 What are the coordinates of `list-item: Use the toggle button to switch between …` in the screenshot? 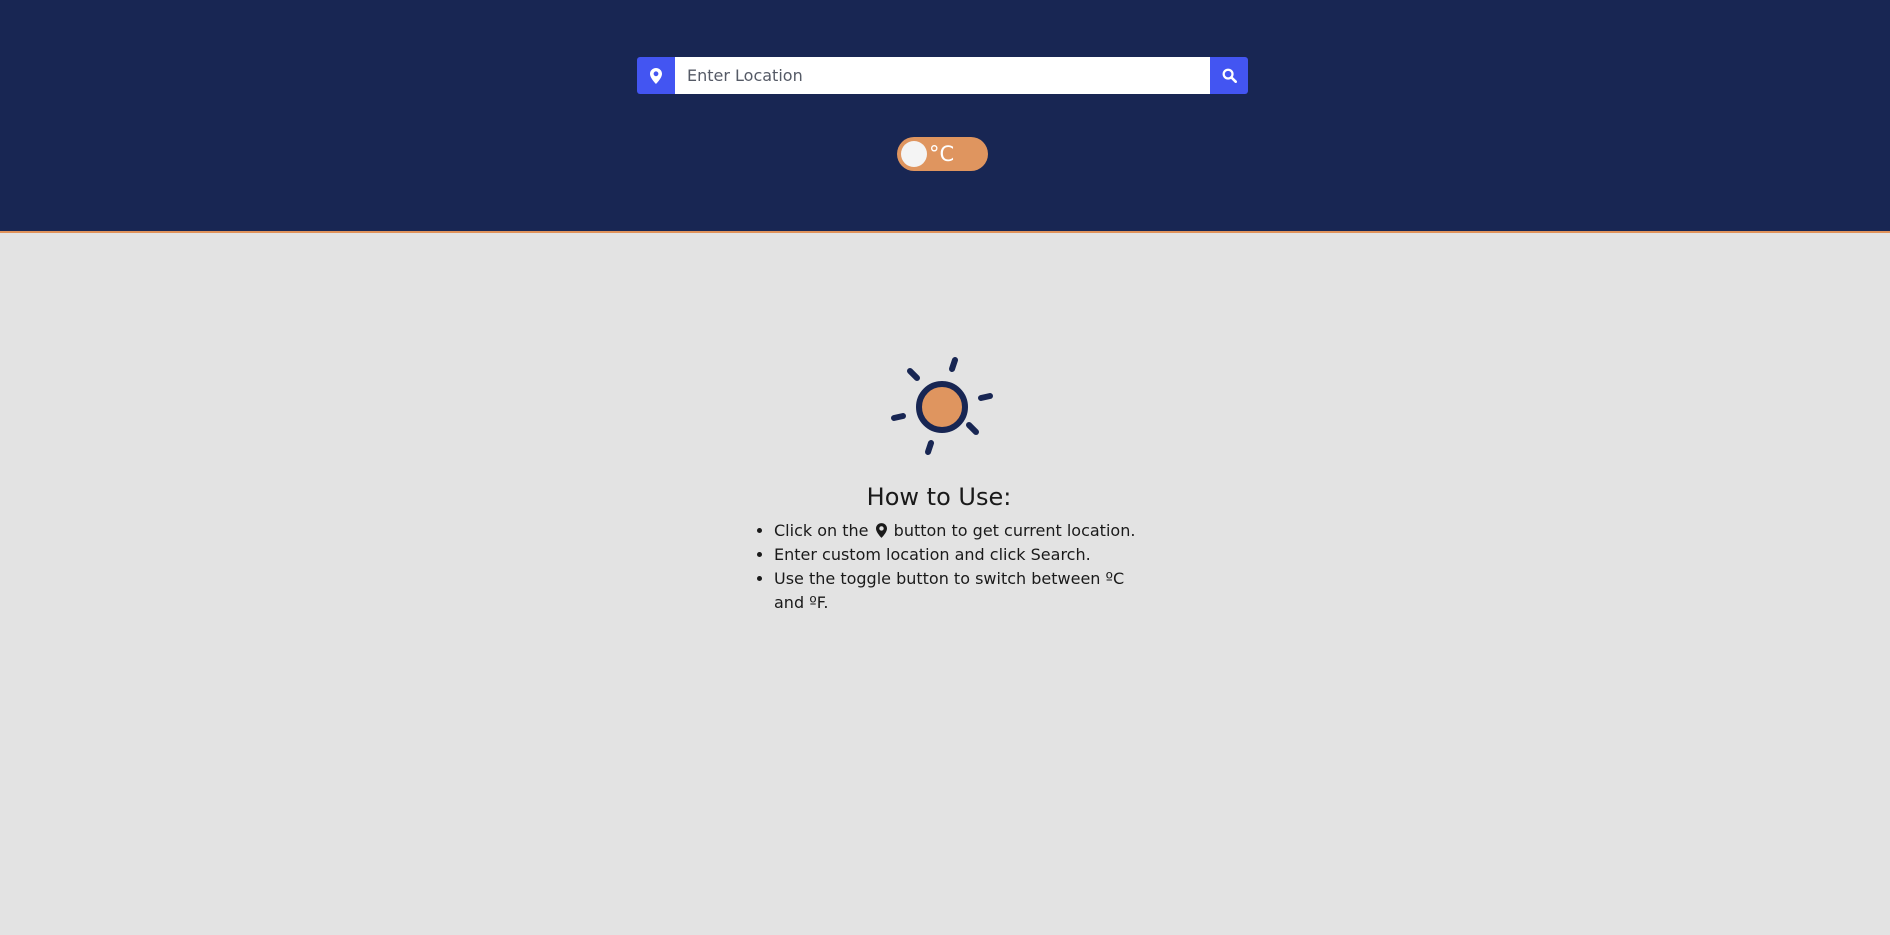 It's located at (958, 591).